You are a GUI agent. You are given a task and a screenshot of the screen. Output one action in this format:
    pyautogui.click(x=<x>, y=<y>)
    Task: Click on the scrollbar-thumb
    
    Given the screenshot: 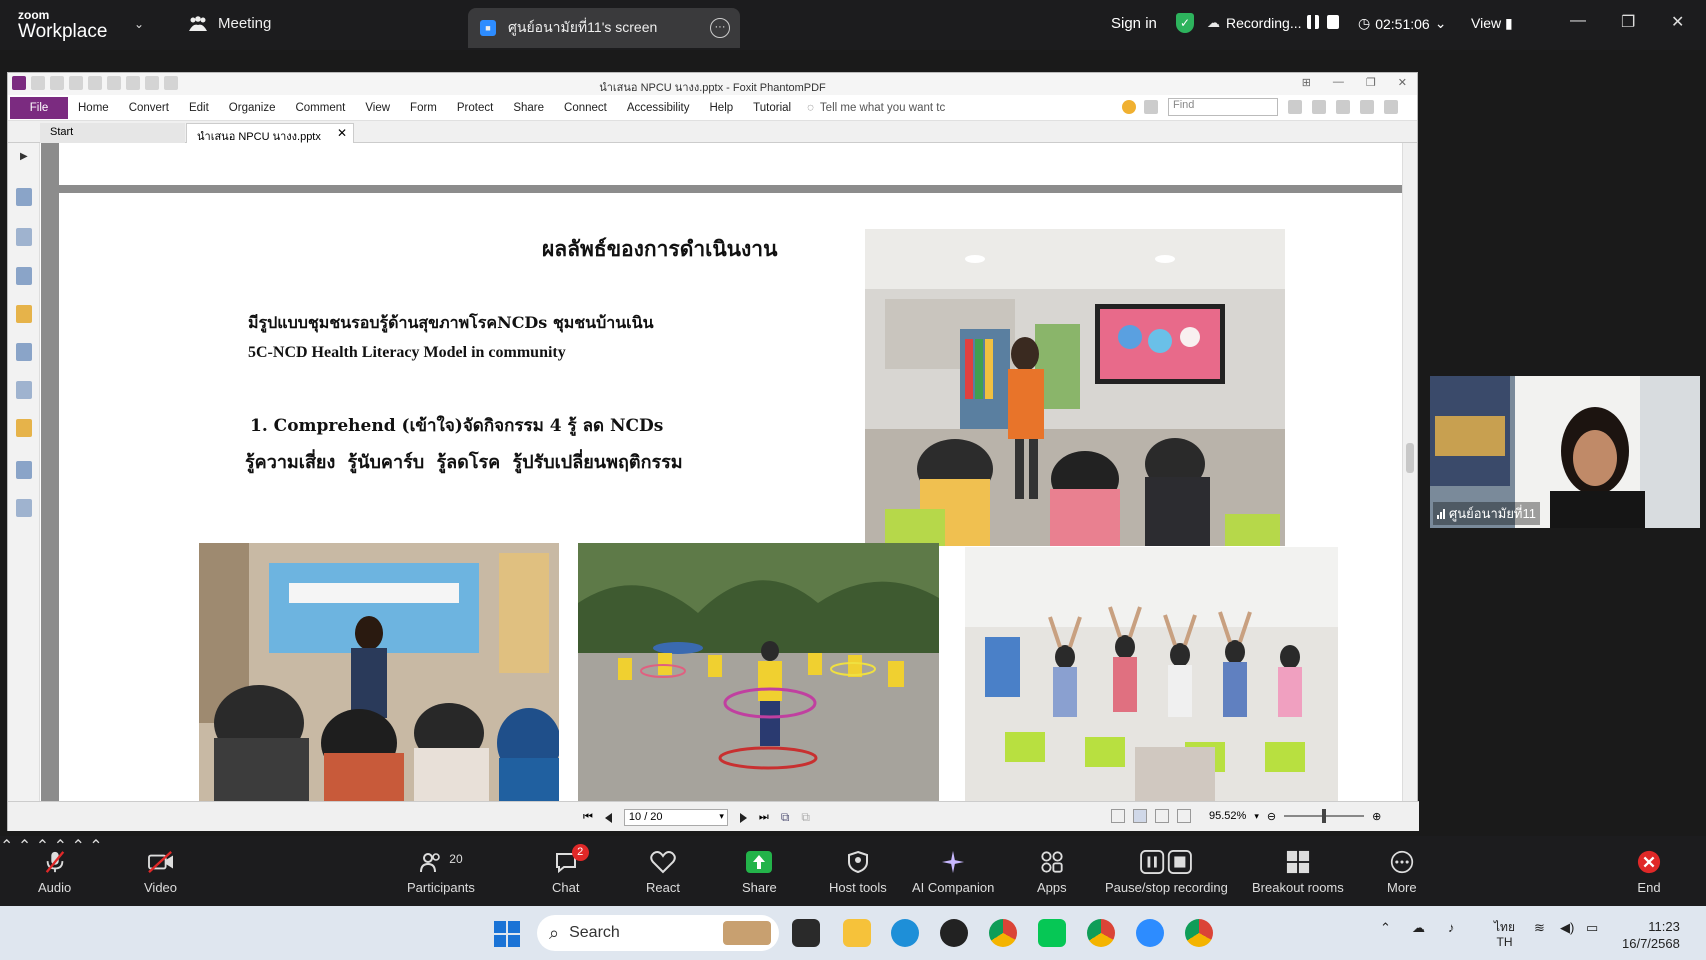 What is the action you would take?
    pyautogui.click(x=1410, y=458)
    